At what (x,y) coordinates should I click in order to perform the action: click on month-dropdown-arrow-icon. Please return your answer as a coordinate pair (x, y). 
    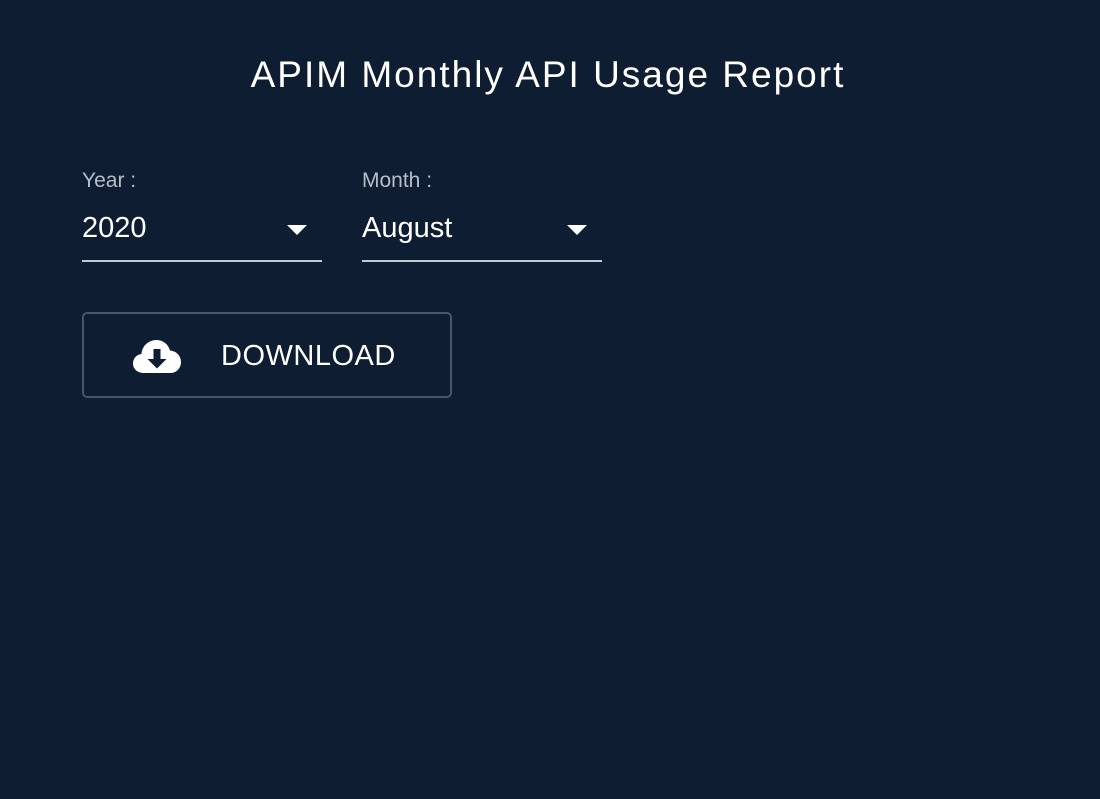
    Looking at the image, I should click on (577, 230).